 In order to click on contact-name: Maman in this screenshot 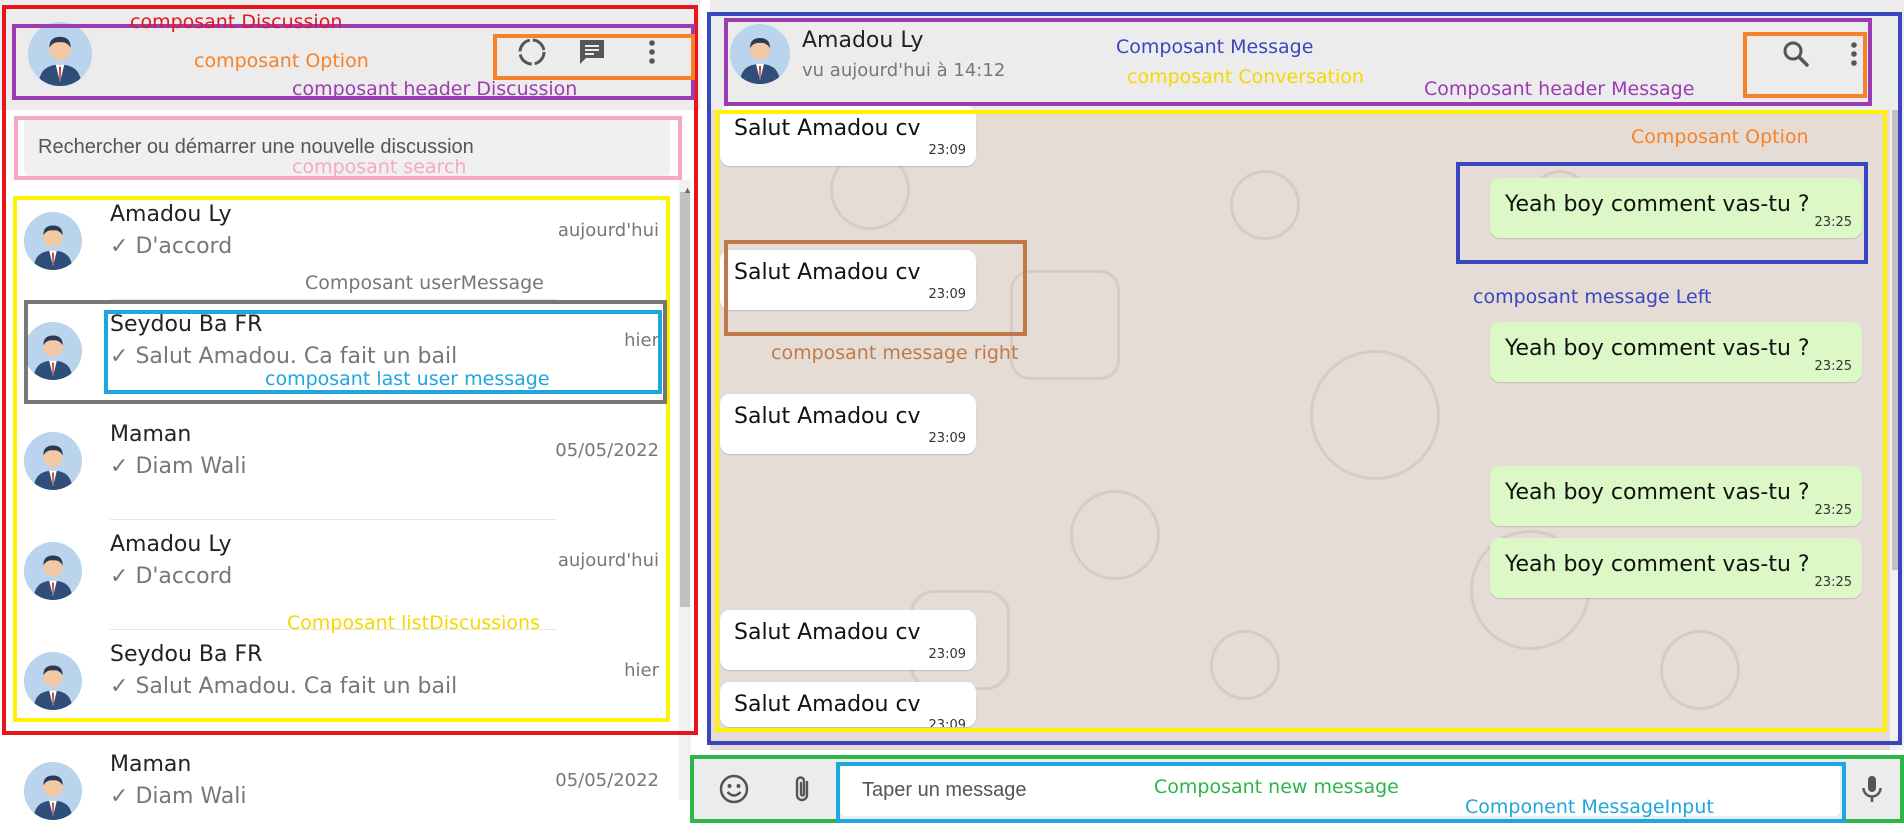, I will do `click(151, 434)`.